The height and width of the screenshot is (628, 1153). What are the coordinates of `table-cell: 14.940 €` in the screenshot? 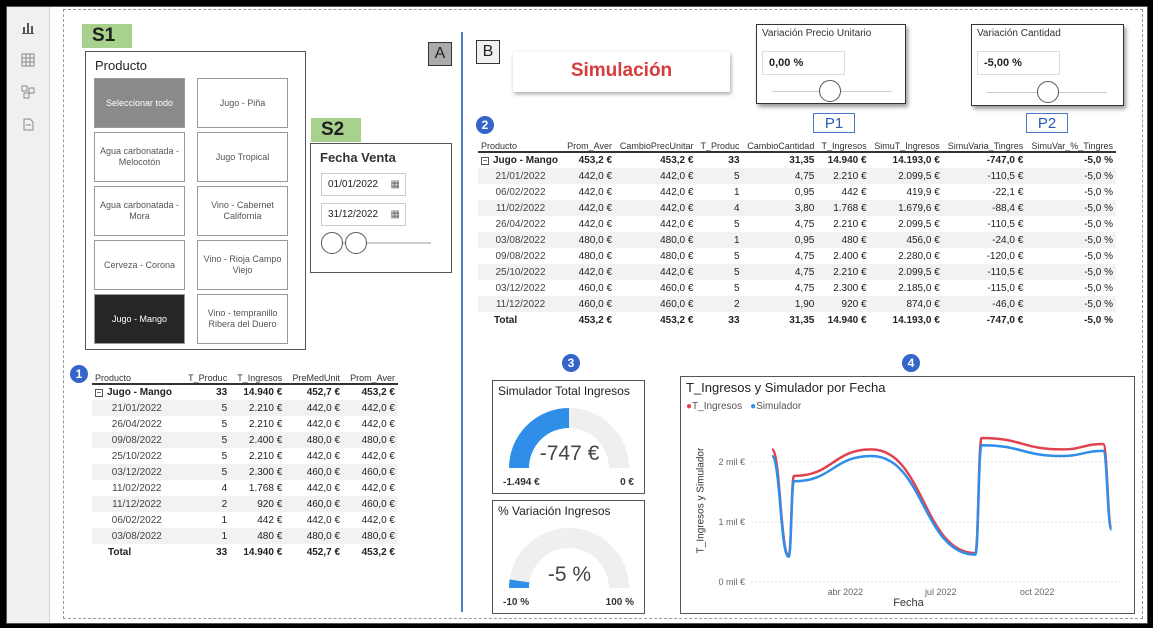 It's located at (263, 552).